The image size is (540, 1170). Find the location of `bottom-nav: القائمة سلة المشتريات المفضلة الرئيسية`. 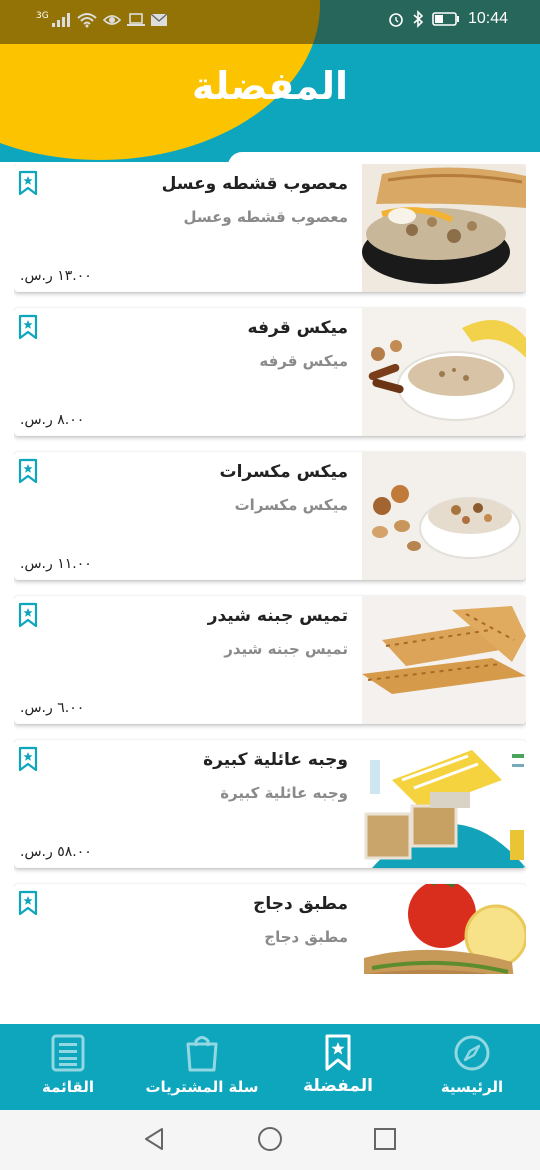

bottom-nav: القائمة سلة المشتريات المفضلة الرئيسية is located at coordinates (270, 1067).